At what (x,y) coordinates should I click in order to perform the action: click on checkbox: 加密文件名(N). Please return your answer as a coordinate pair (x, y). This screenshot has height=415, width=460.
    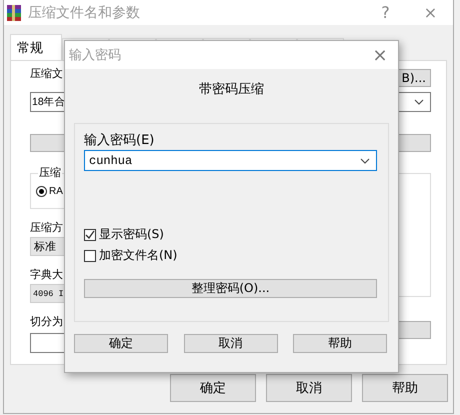
    Looking at the image, I should click on (230, 255).